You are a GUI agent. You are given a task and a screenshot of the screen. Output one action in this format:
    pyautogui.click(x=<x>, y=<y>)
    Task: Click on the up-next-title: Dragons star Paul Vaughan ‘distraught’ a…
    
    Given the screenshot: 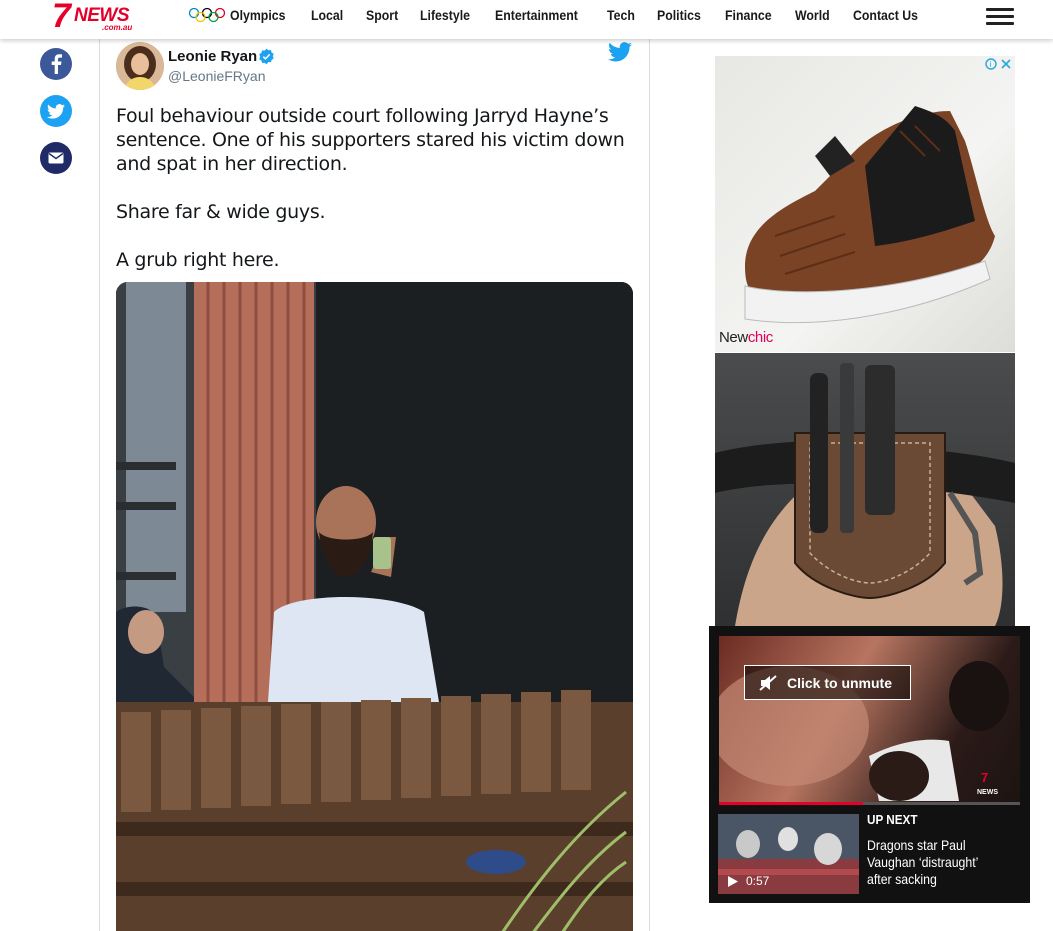 What is the action you would take?
    pyautogui.click(x=928, y=862)
    